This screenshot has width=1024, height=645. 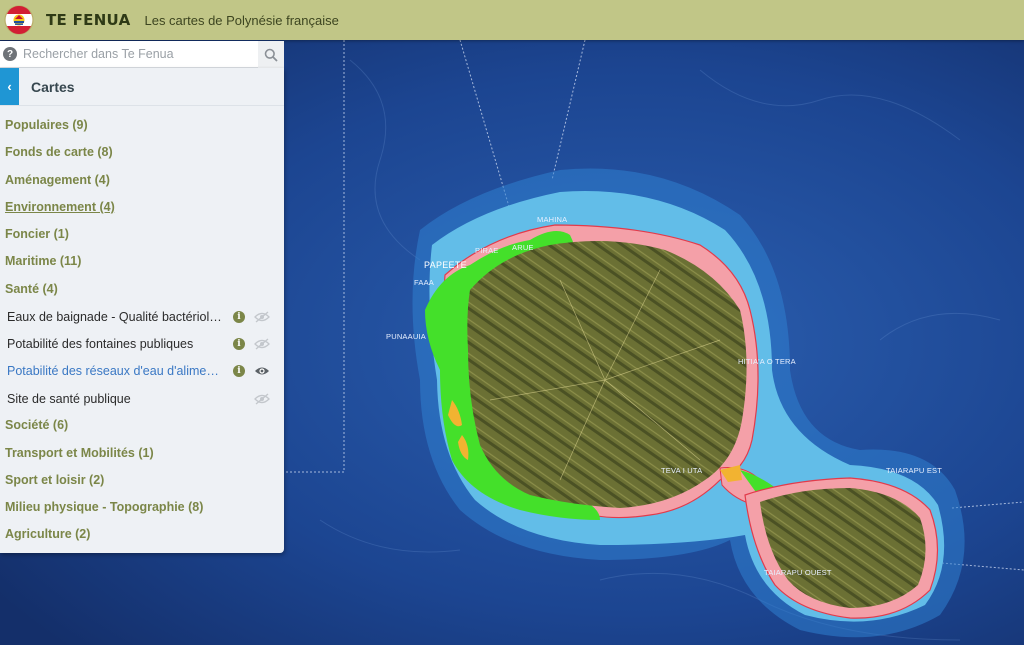 What do you see at coordinates (142, 152) in the screenshot?
I see `category-fonds-de-carte: Fonds de carte (8)` at bounding box center [142, 152].